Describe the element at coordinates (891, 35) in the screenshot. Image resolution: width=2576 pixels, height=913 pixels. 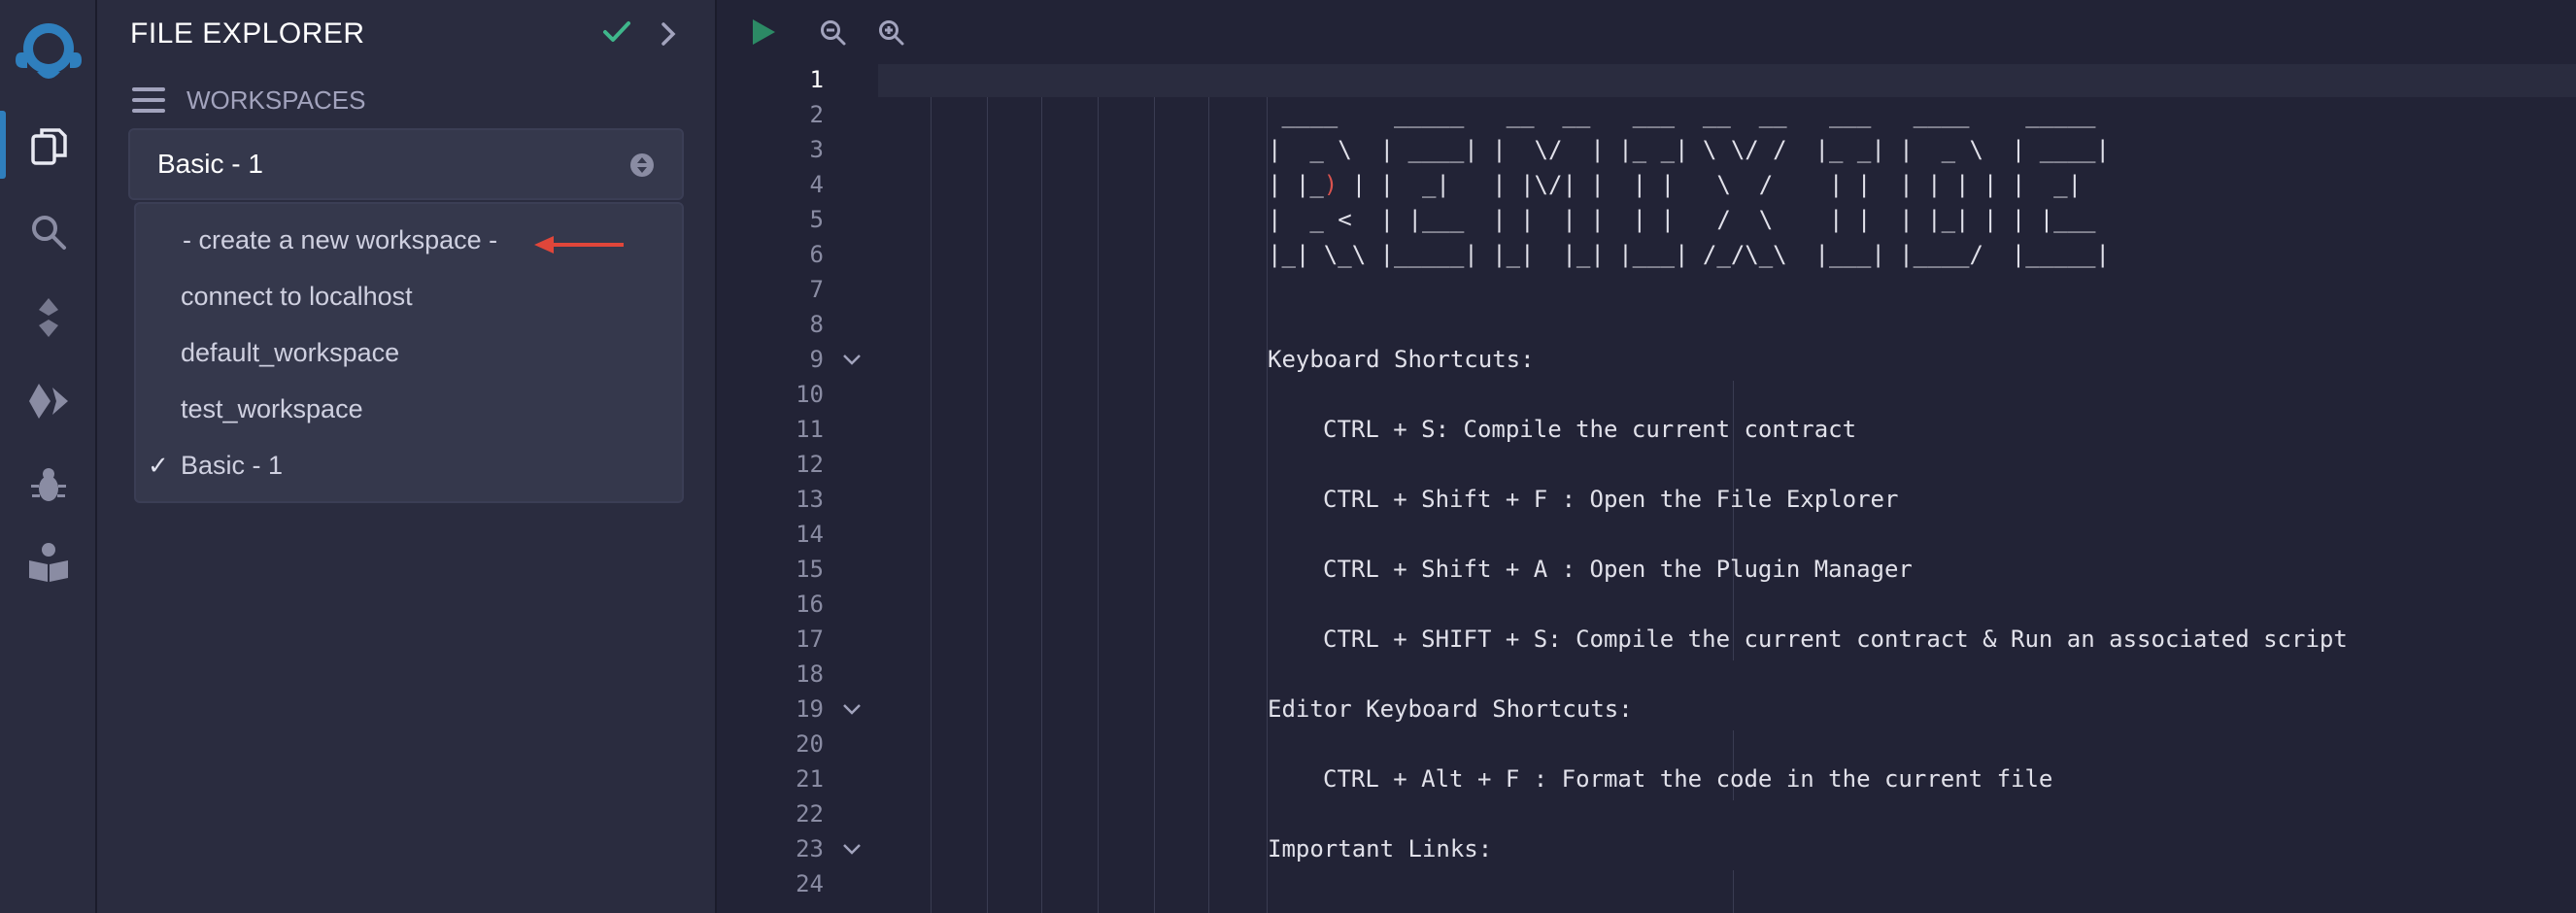
I see `zoom-in-icon` at that location.